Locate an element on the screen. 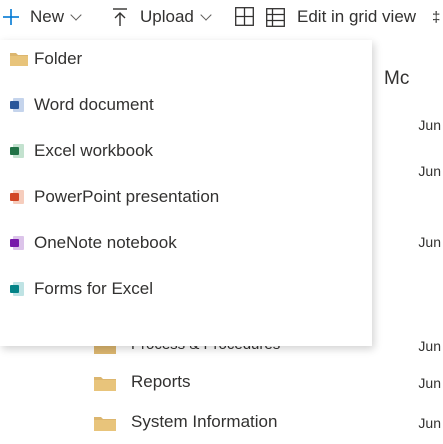 This screenshot has height=444, width=443. new-button: New is located at coordinates (42, 17).